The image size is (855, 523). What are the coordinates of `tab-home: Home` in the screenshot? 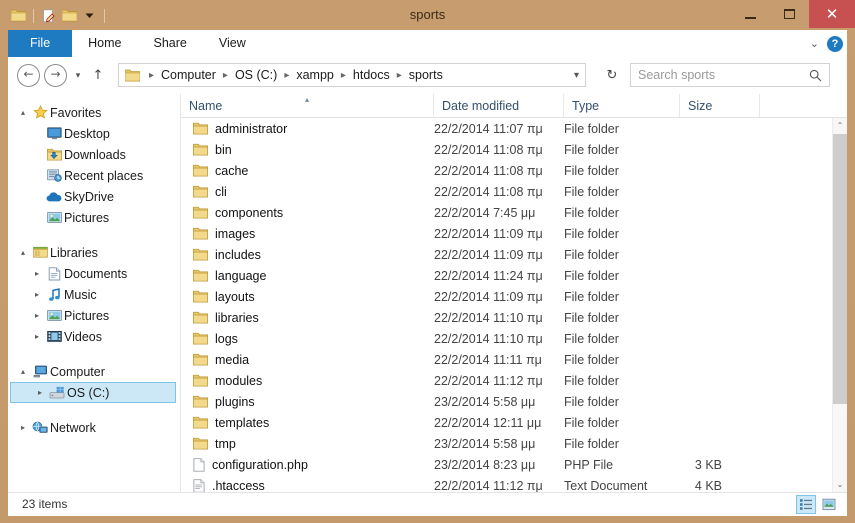 It's located at (104, 43).